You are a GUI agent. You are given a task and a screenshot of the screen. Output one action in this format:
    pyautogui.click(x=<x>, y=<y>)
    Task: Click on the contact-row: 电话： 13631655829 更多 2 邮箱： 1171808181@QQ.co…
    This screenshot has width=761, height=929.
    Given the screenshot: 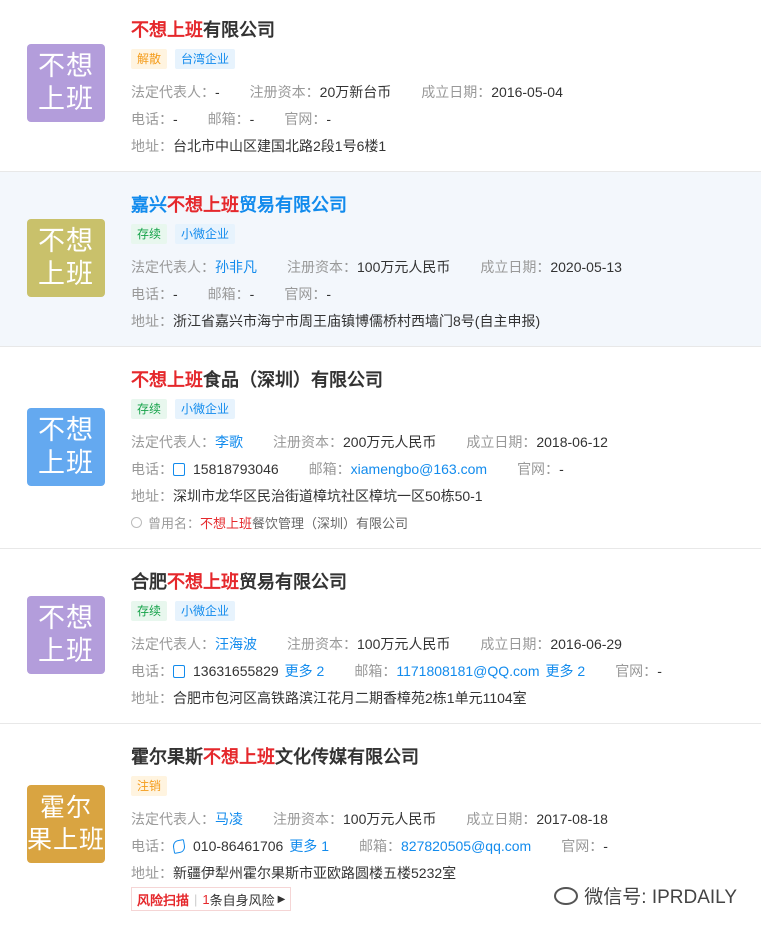 What is the action you would take?
    pyautogui.click(x=396, y=671)
    